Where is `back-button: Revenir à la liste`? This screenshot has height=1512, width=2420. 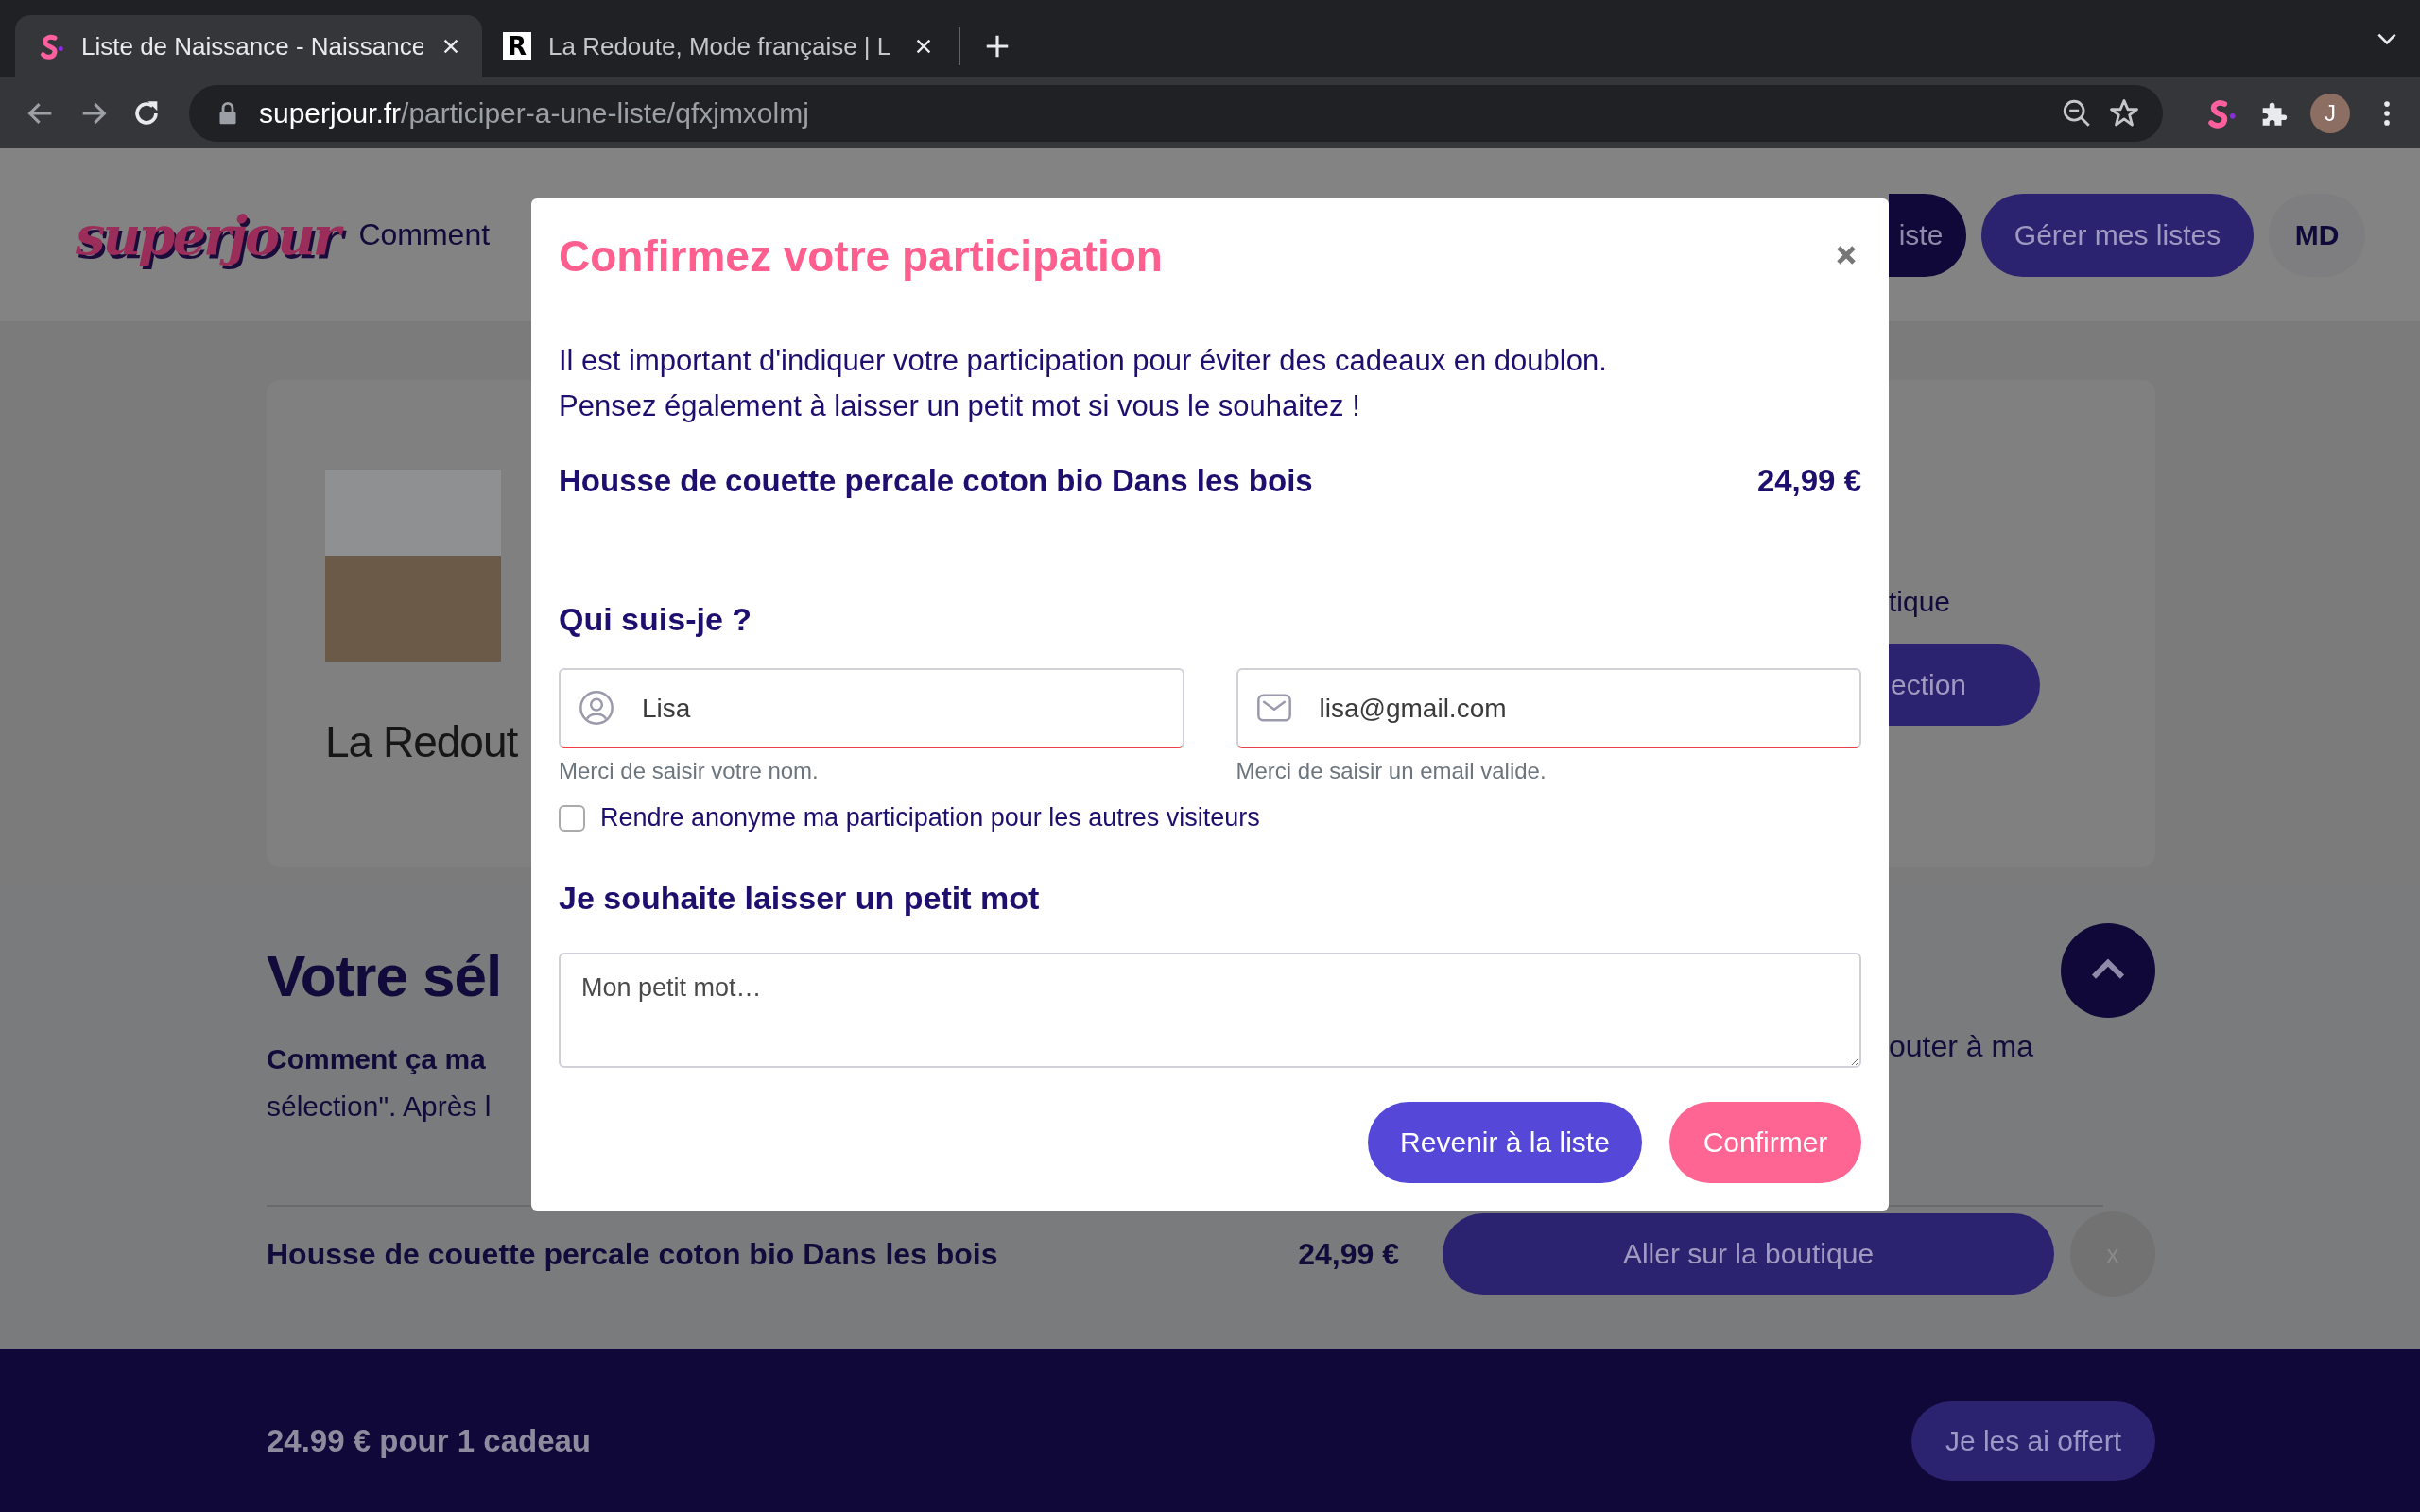
back-button: Revenir à la liste is located at coordinates (1505, 1142).